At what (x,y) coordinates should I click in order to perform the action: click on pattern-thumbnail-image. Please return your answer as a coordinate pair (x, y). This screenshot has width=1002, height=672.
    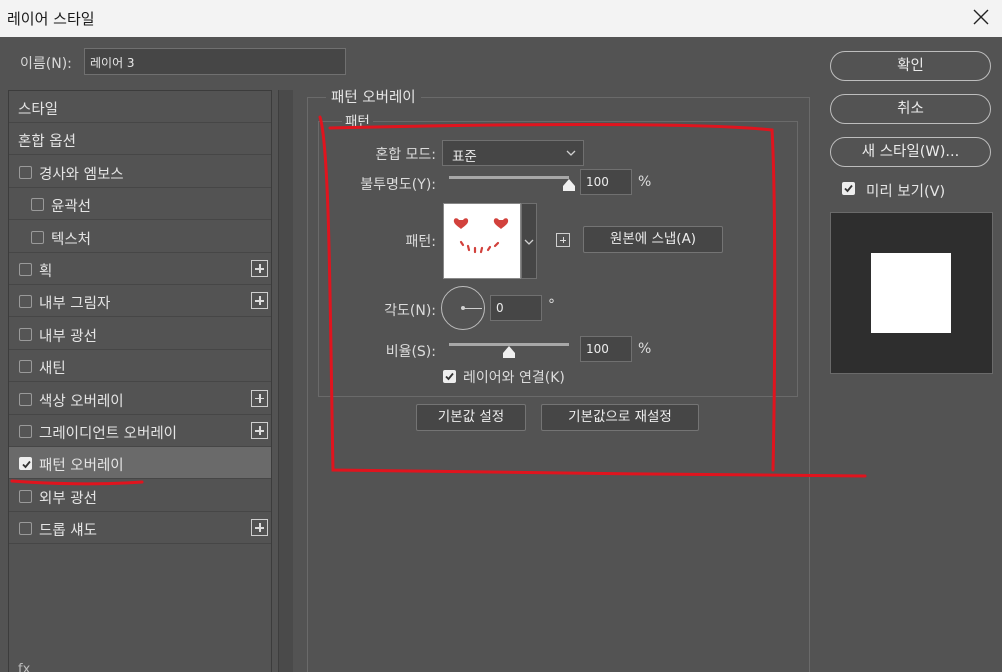
    Looking at the image, I should click on (481, 236).